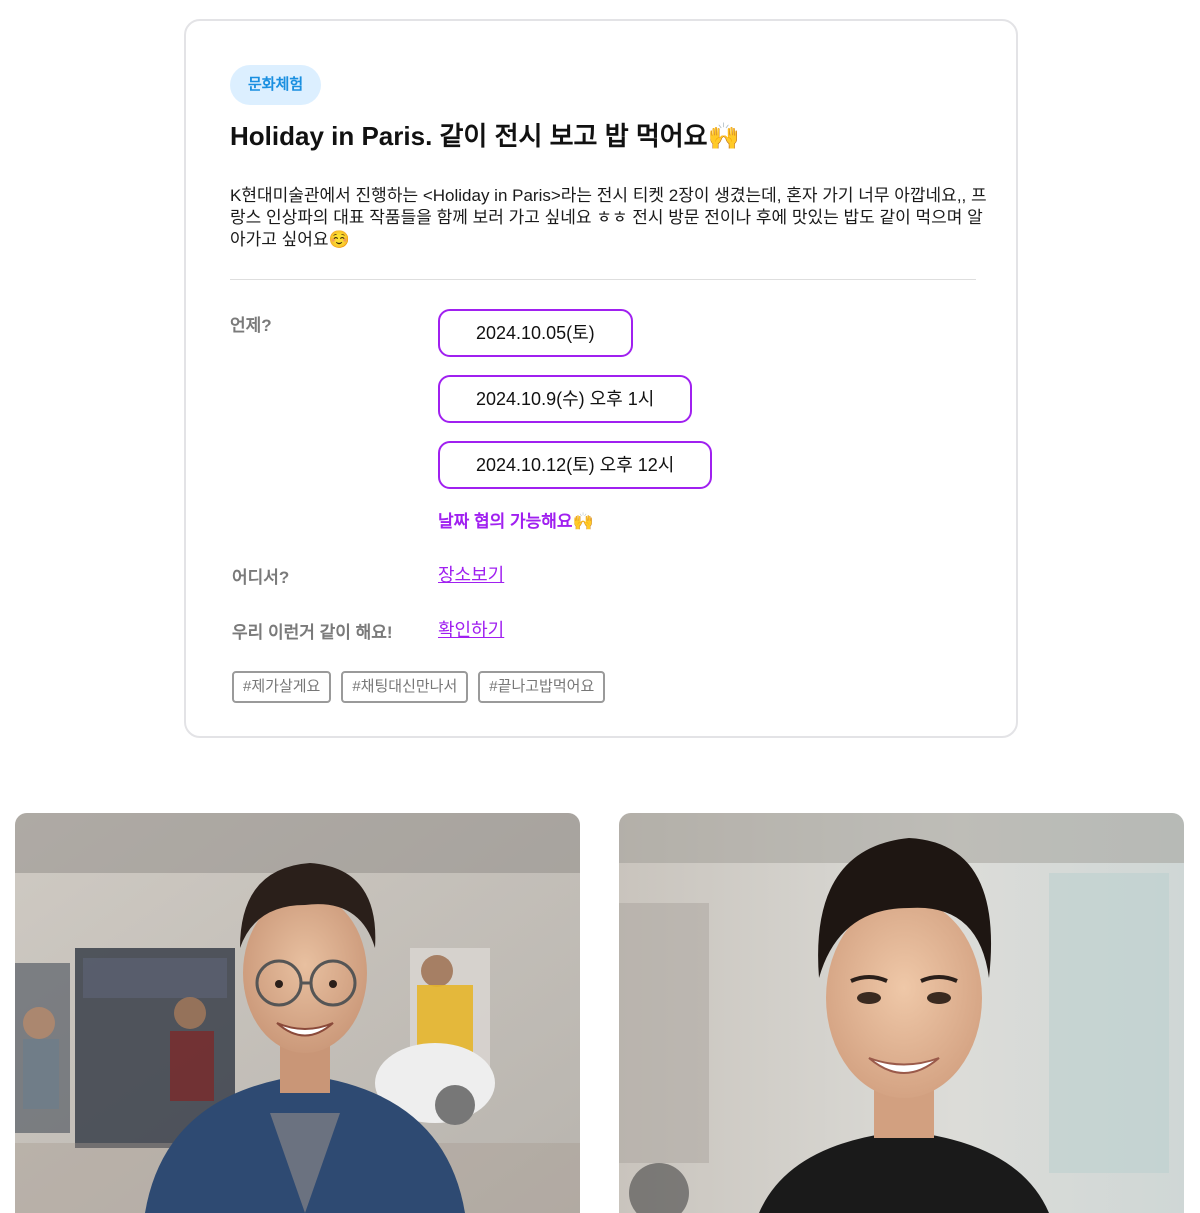 The image size is (1200, 1213). I want to click on activity-label: 우리 이런거 같이 해요!, so click(312, 632).